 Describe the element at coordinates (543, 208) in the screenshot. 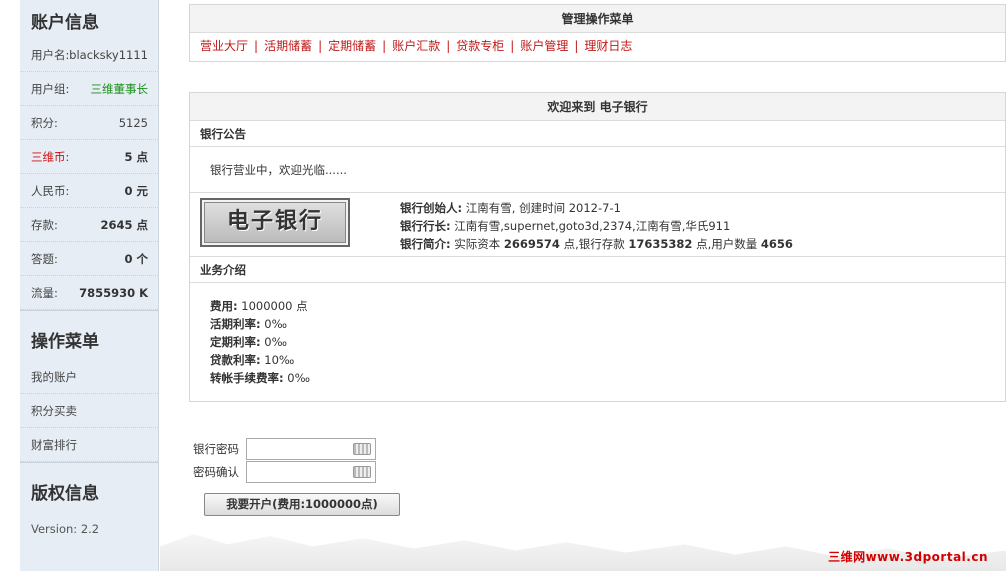

I see `founder-value: 江南有雪, 创建时间 2012-7-1` at that location.